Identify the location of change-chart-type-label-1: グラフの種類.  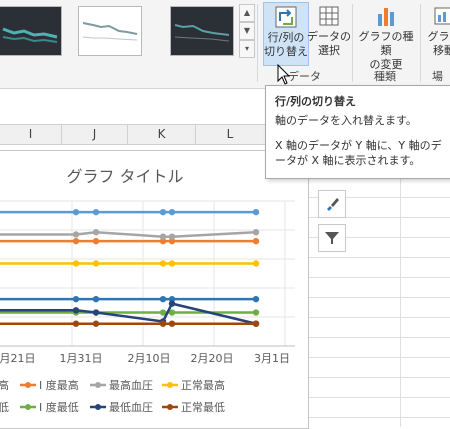
(386, 43).